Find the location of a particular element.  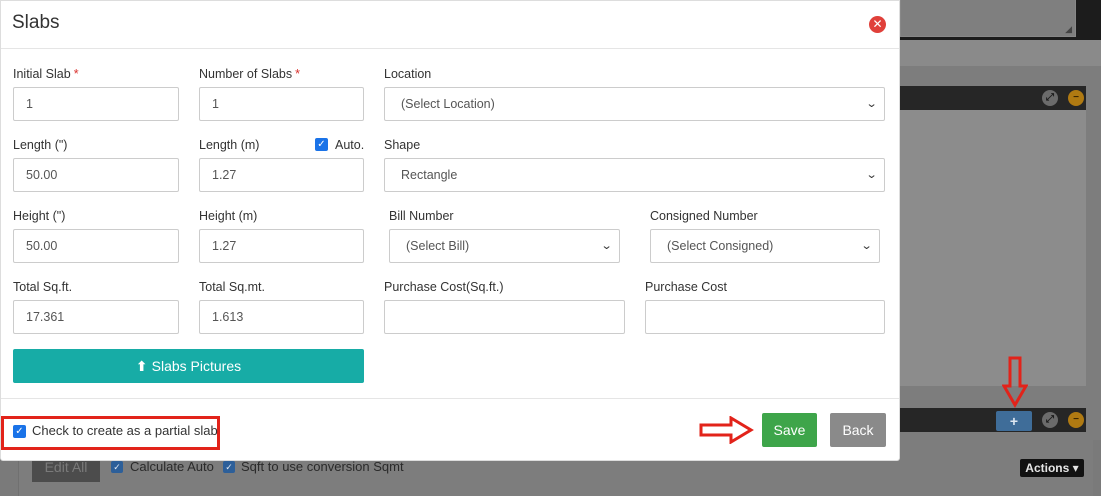

background-panel-bottom: ⤢ − is located at coordinates (987, 420).